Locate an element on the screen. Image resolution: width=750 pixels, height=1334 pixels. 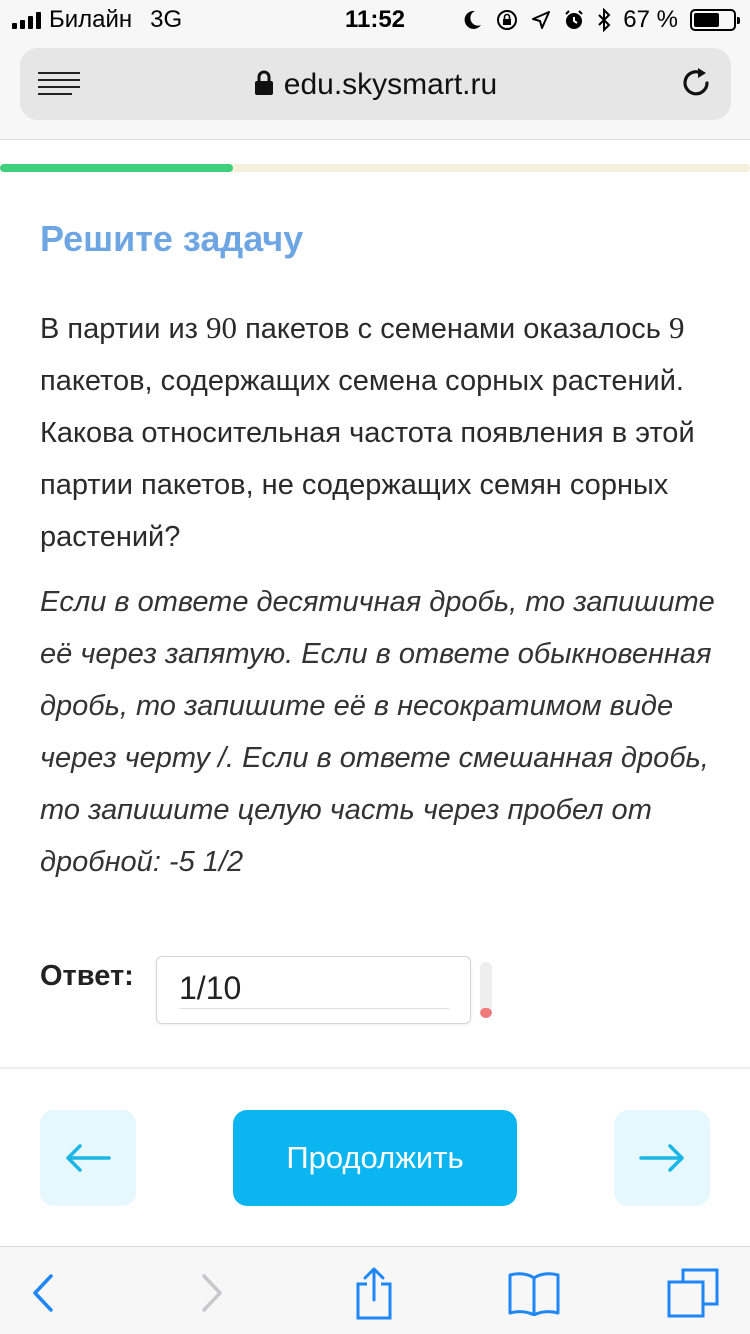
alarm-icon is located at coordinates (574, 19).